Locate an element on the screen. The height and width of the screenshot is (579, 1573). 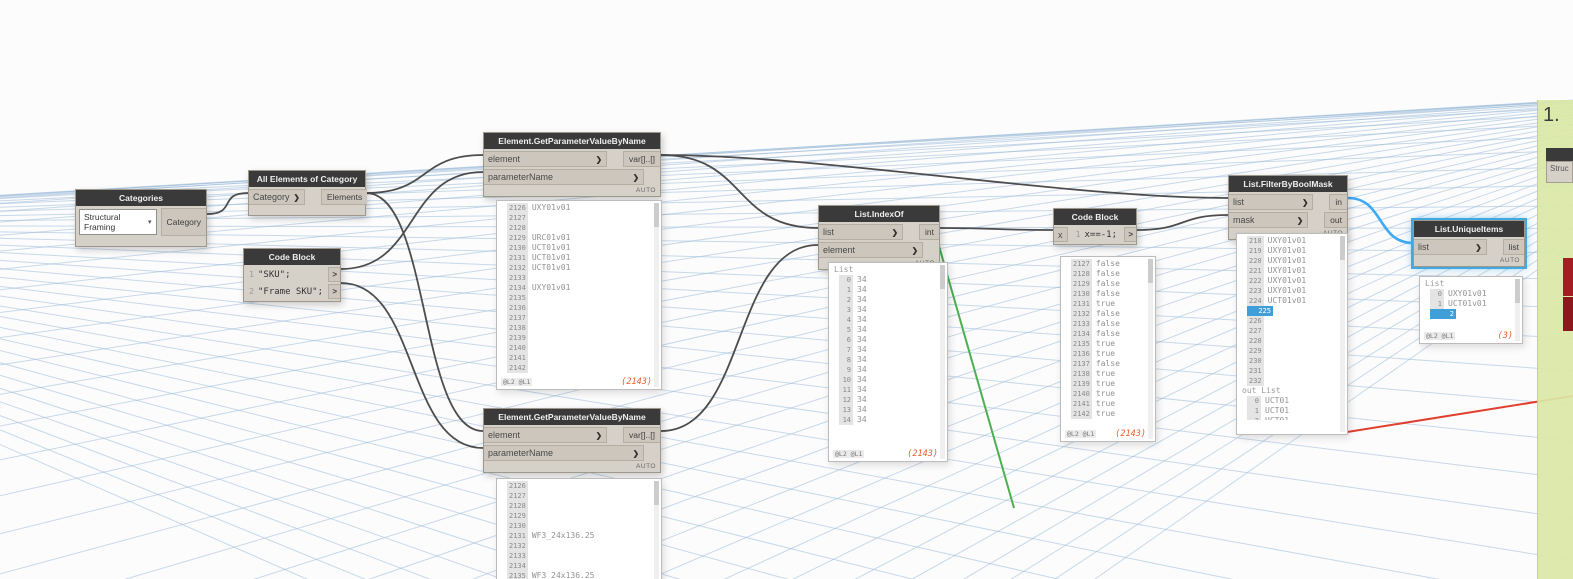
list-item: 2130 UCT01v01 is located at coordinates (576, 248).